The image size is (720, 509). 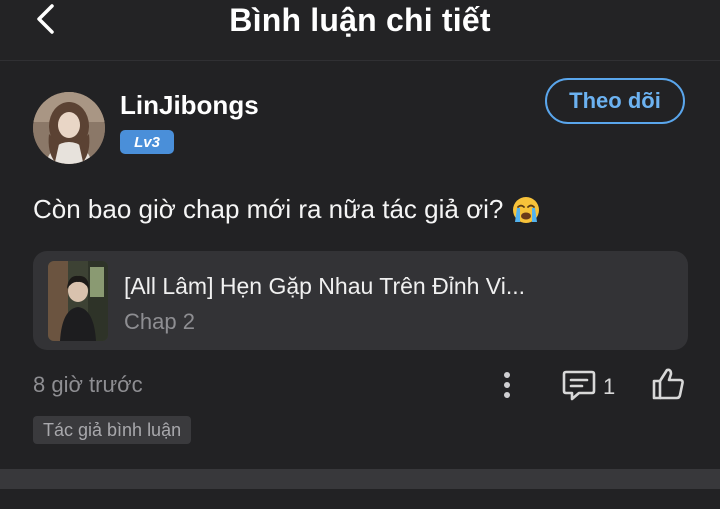 I want to click on comment-reply-icon, so click(x=579, y=385).